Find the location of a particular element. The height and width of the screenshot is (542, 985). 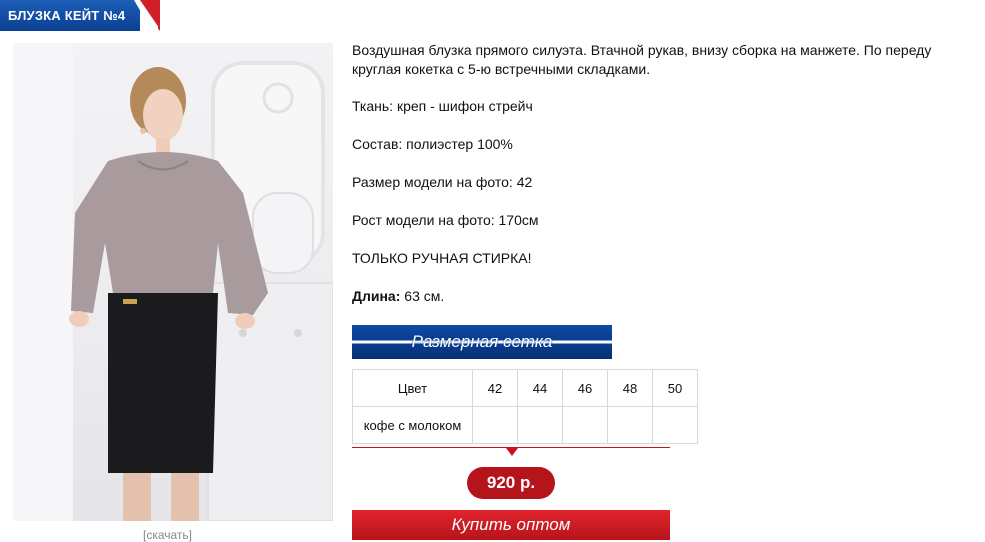

model-face is located at coordinates (163, 115).